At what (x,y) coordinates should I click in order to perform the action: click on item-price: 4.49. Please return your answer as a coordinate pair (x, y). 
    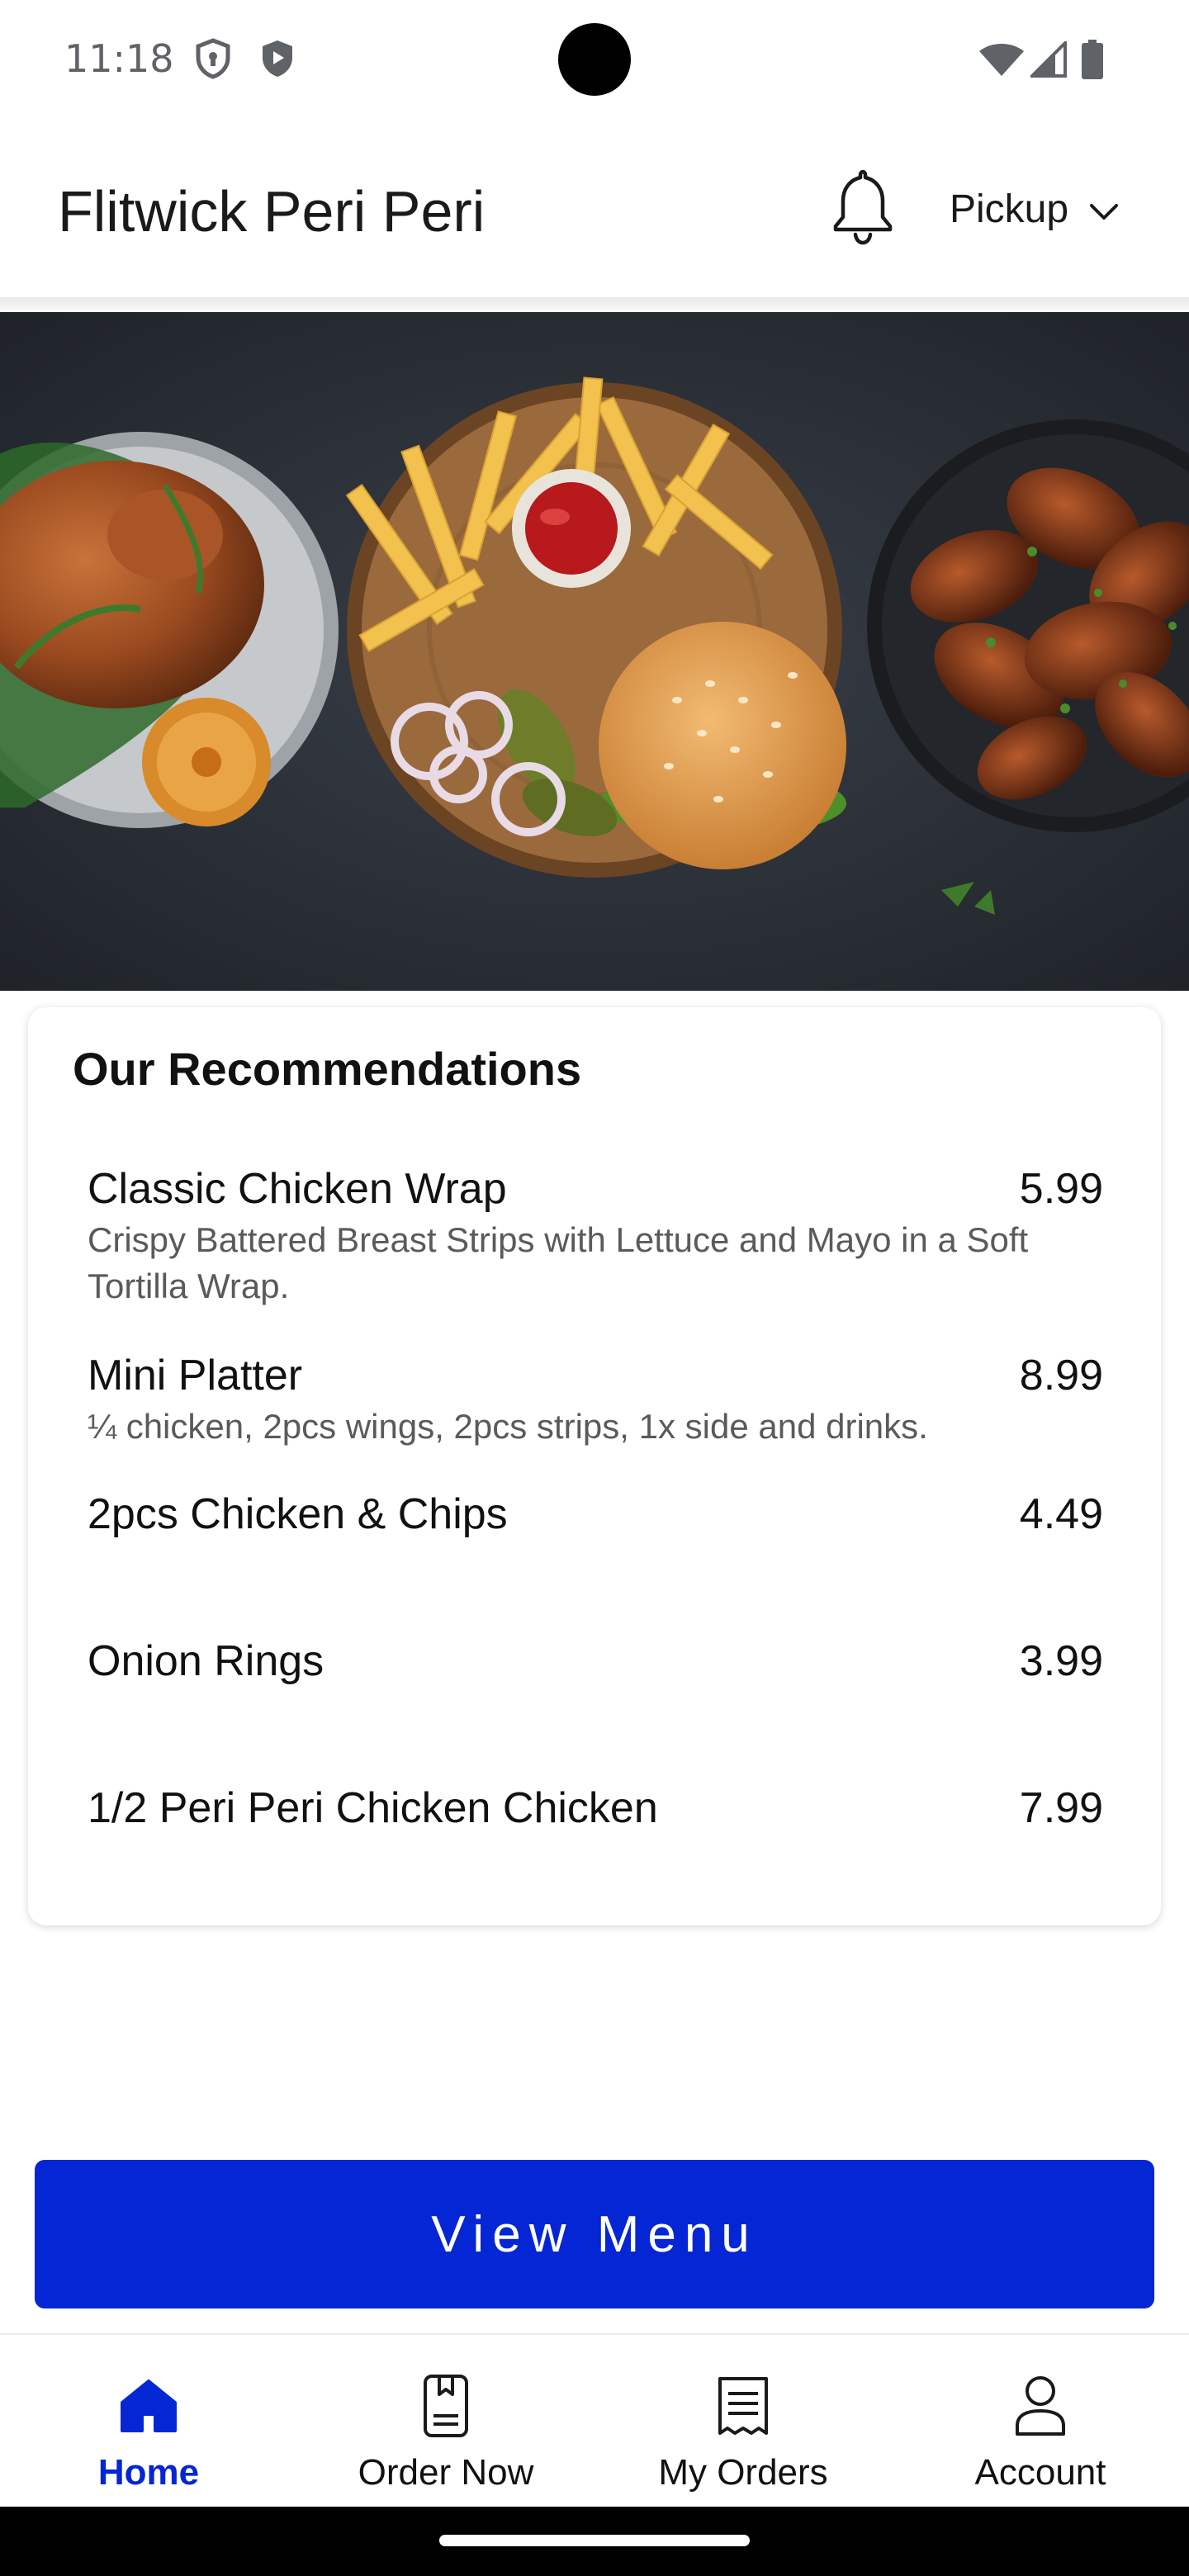
    Looking at the image, I should click on (1061, 1514).